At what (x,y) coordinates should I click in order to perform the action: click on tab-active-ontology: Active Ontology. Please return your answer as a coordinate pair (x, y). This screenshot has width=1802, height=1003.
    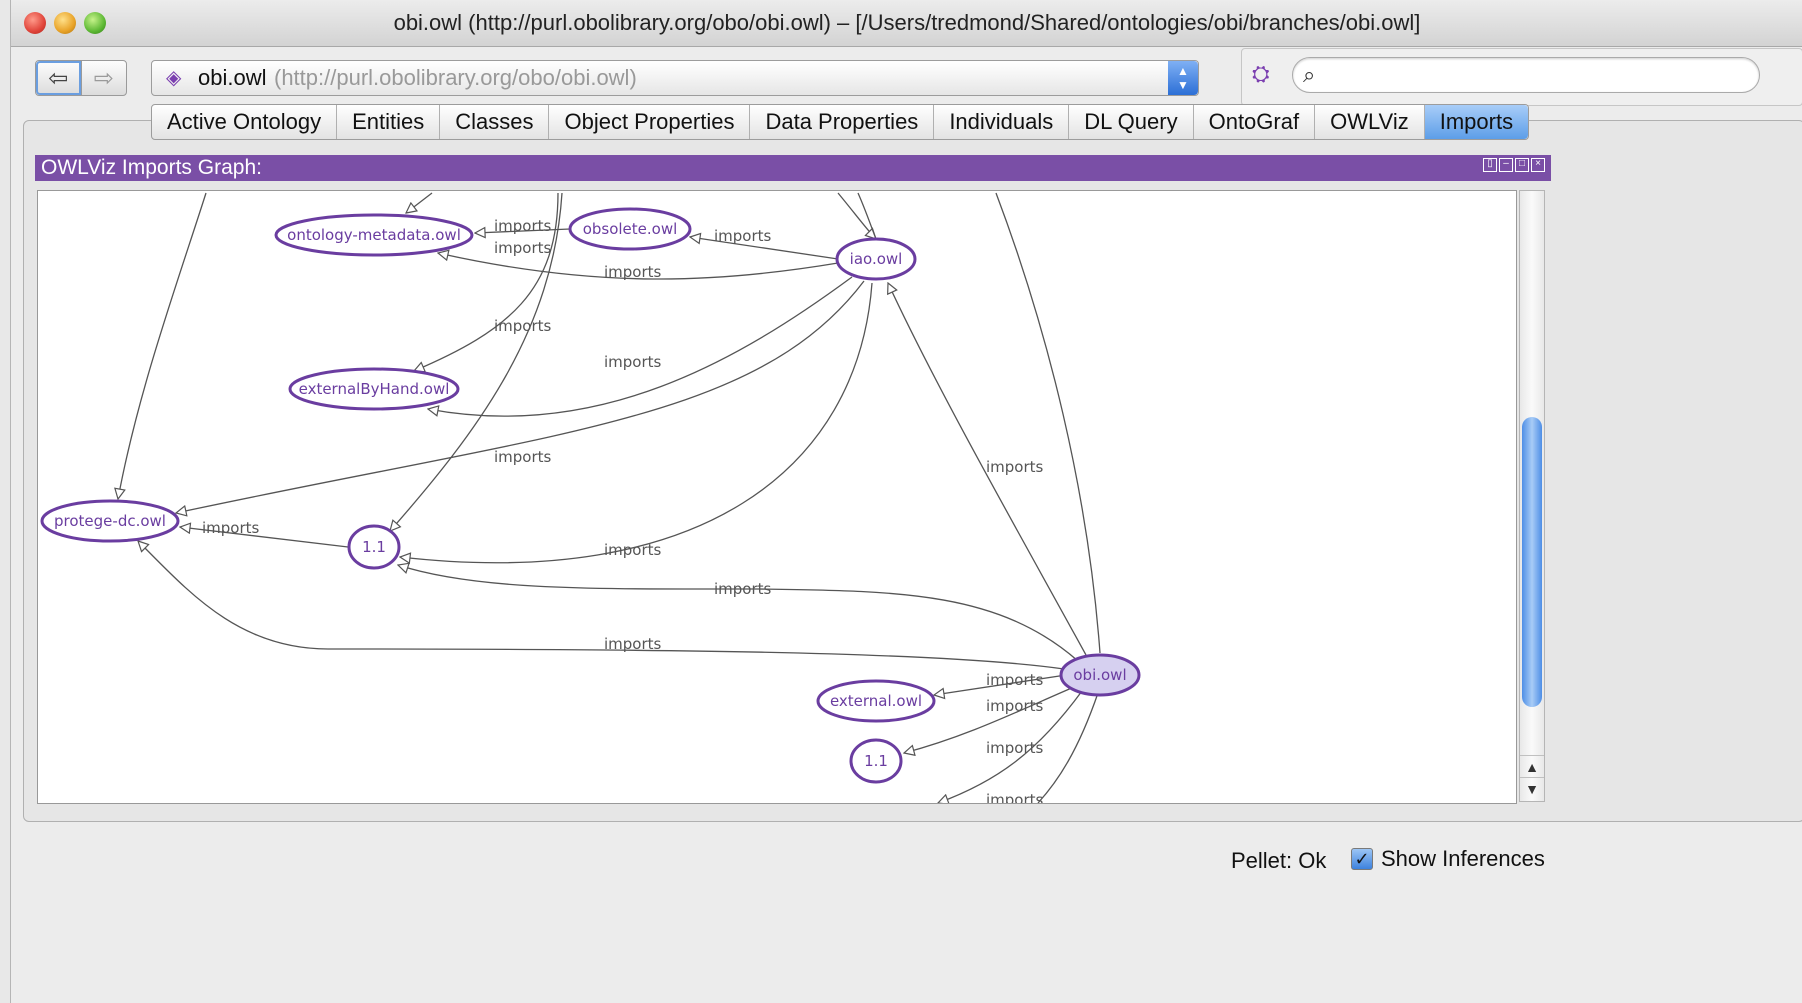
    Looking at the image, I should click on (245, 122).